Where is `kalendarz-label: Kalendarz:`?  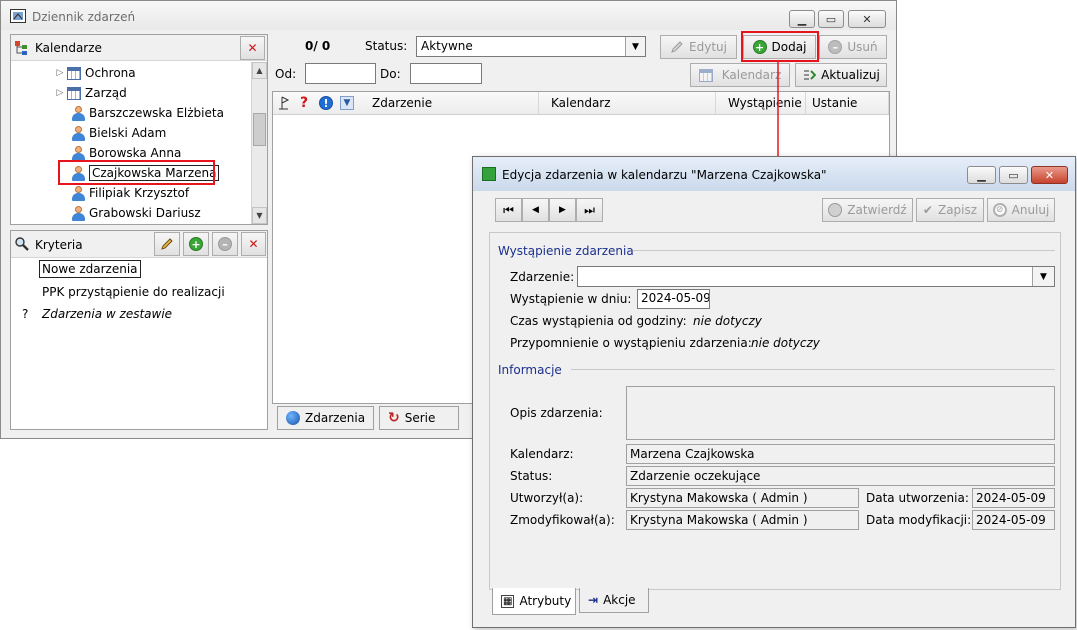 kalendarz-label: Kalendarz: is located at coordinates (542, 454).